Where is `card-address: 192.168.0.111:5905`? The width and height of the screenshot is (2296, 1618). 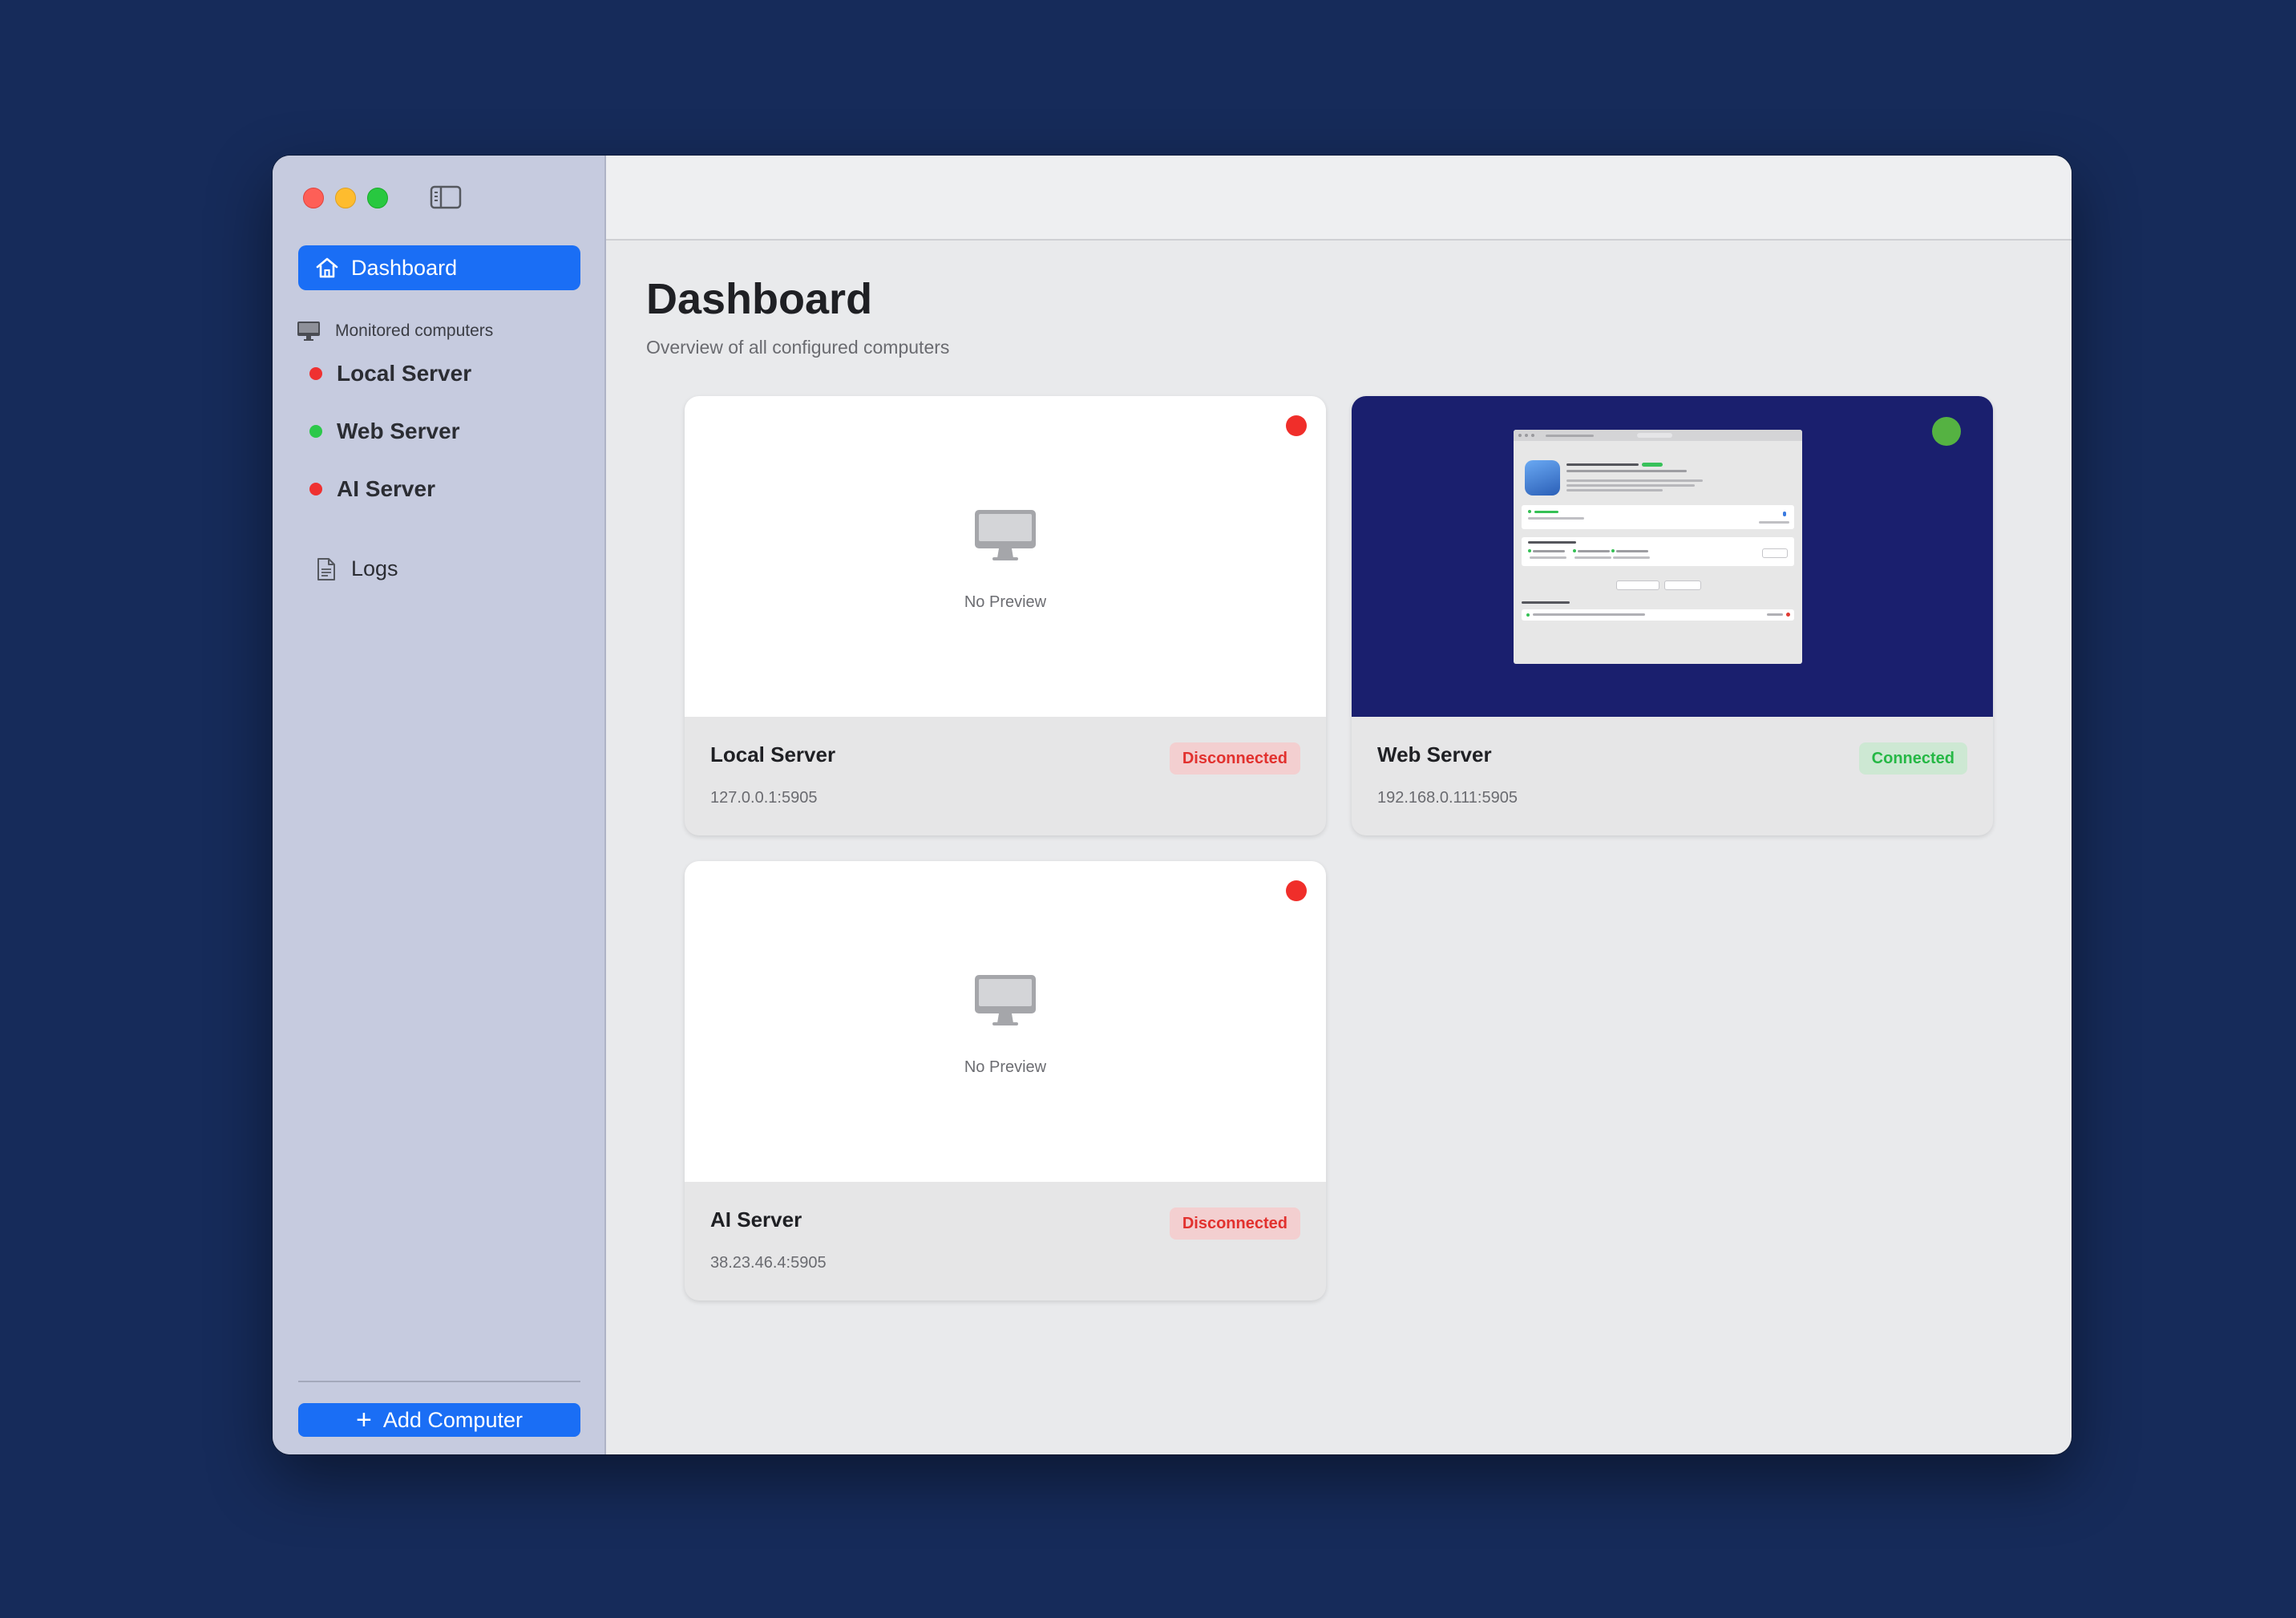 card-address: 192.168.0.111:5905 is located at coordinates (1447, 798).